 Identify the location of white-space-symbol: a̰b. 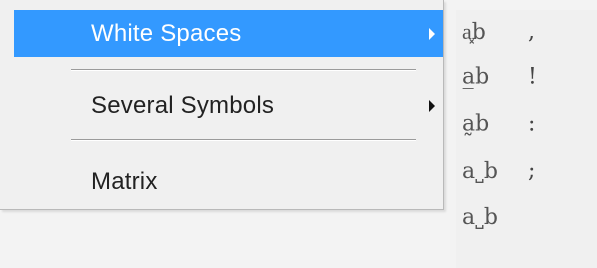
(476, 124).